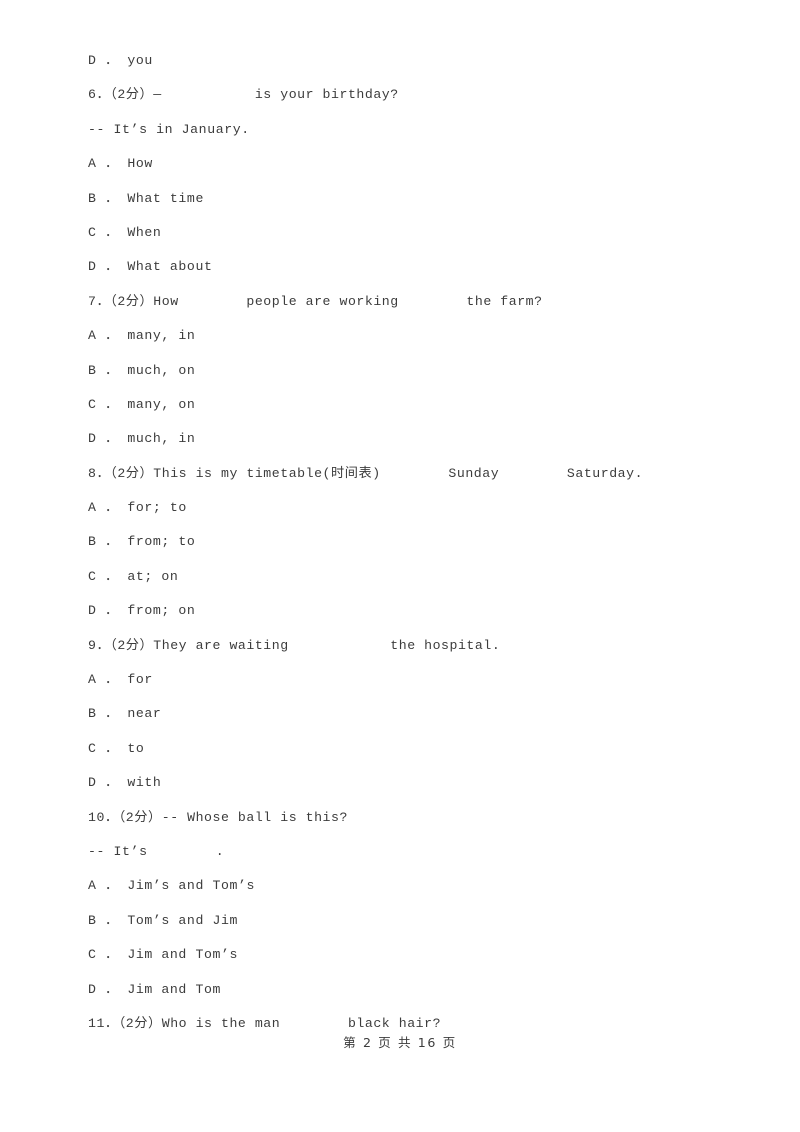  Describe the element at coordinates (142, 404) in the screenshot. I see `option-line: C ． many, on` at that location.